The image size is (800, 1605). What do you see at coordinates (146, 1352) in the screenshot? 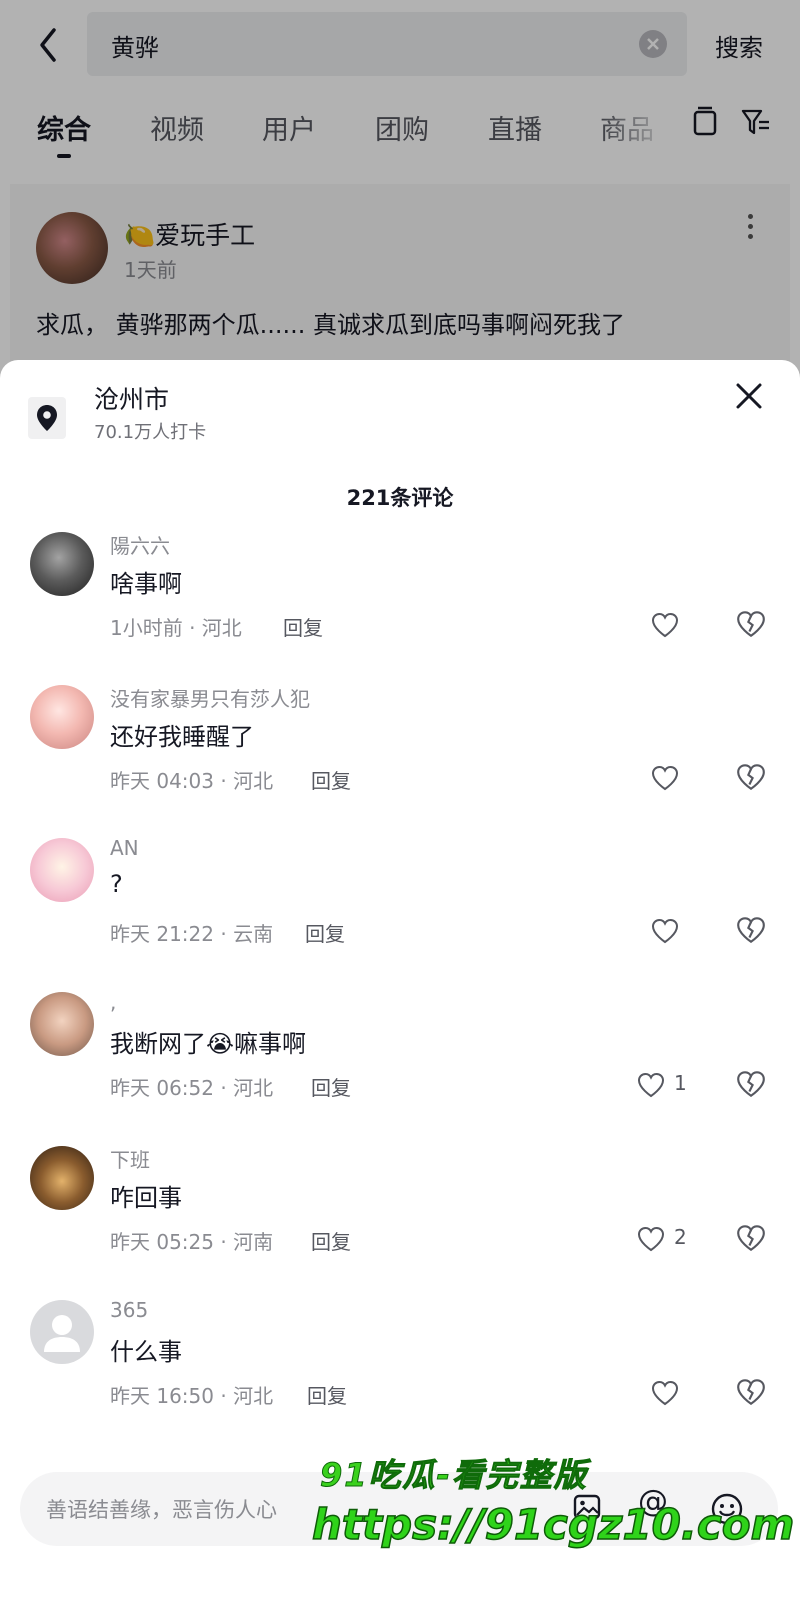
I see `comment-text: 什么事` at bounding box center [146, 1352].